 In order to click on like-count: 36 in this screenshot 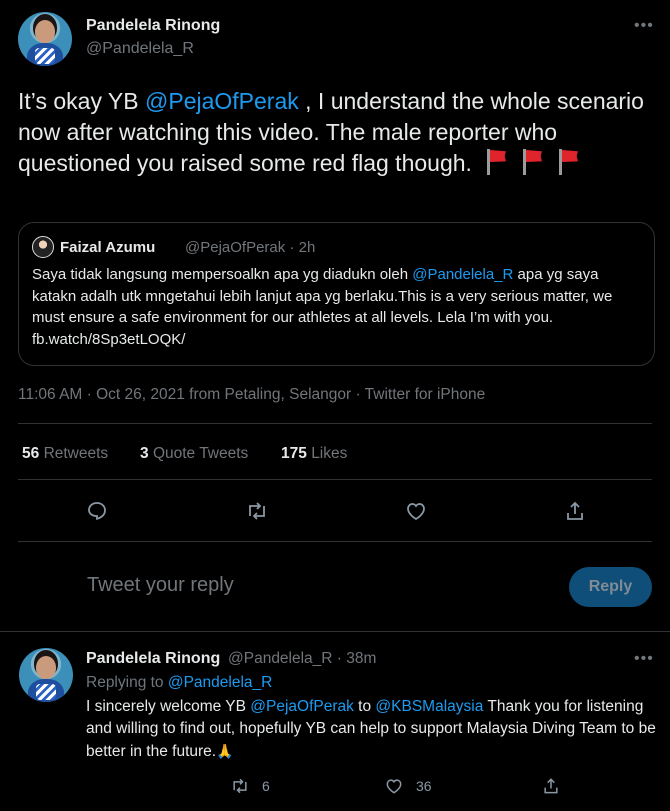, I will do `click(424, 786)`.